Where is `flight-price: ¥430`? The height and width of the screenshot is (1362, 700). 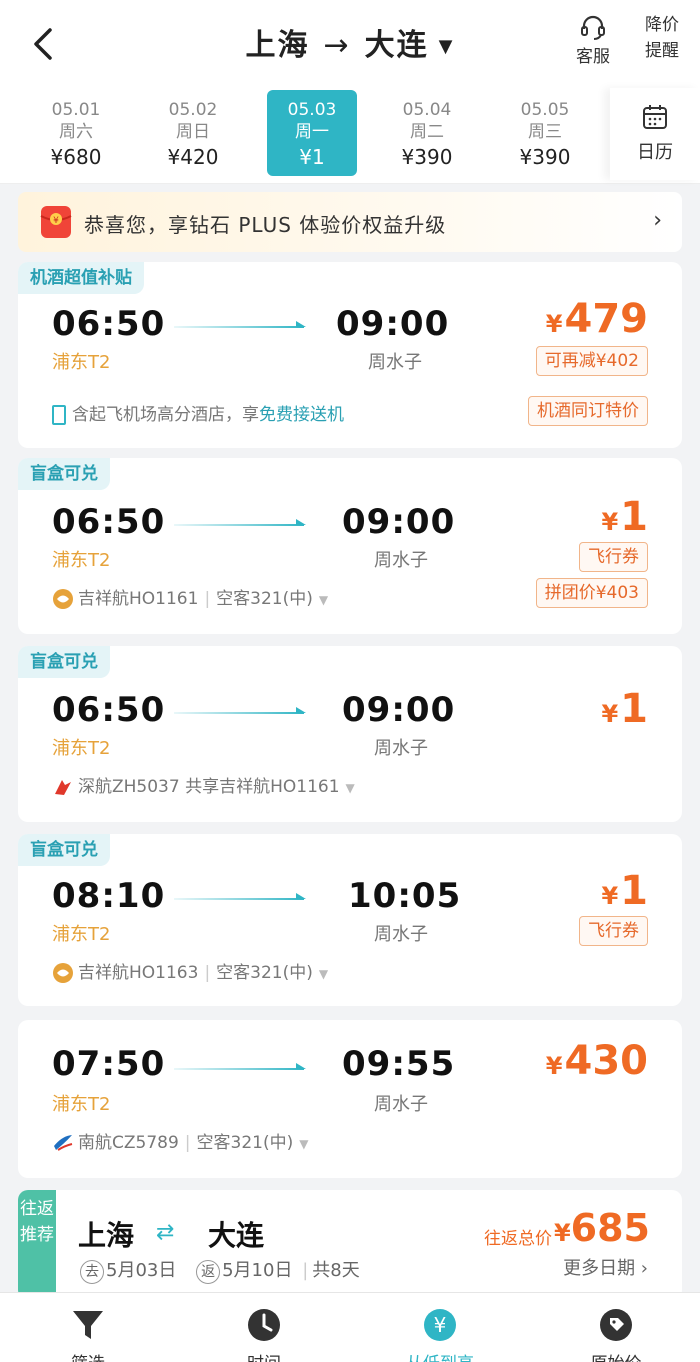
flight-price: ¥430 is located at coordinates (597, 1061).